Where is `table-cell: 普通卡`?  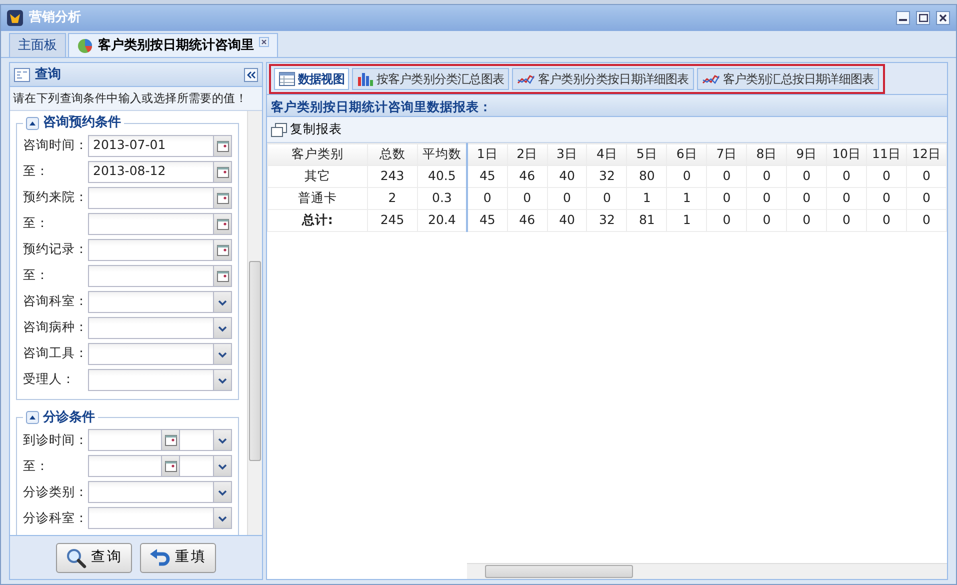 table-cell: 普通卡 is located at coordinates (318, 199).